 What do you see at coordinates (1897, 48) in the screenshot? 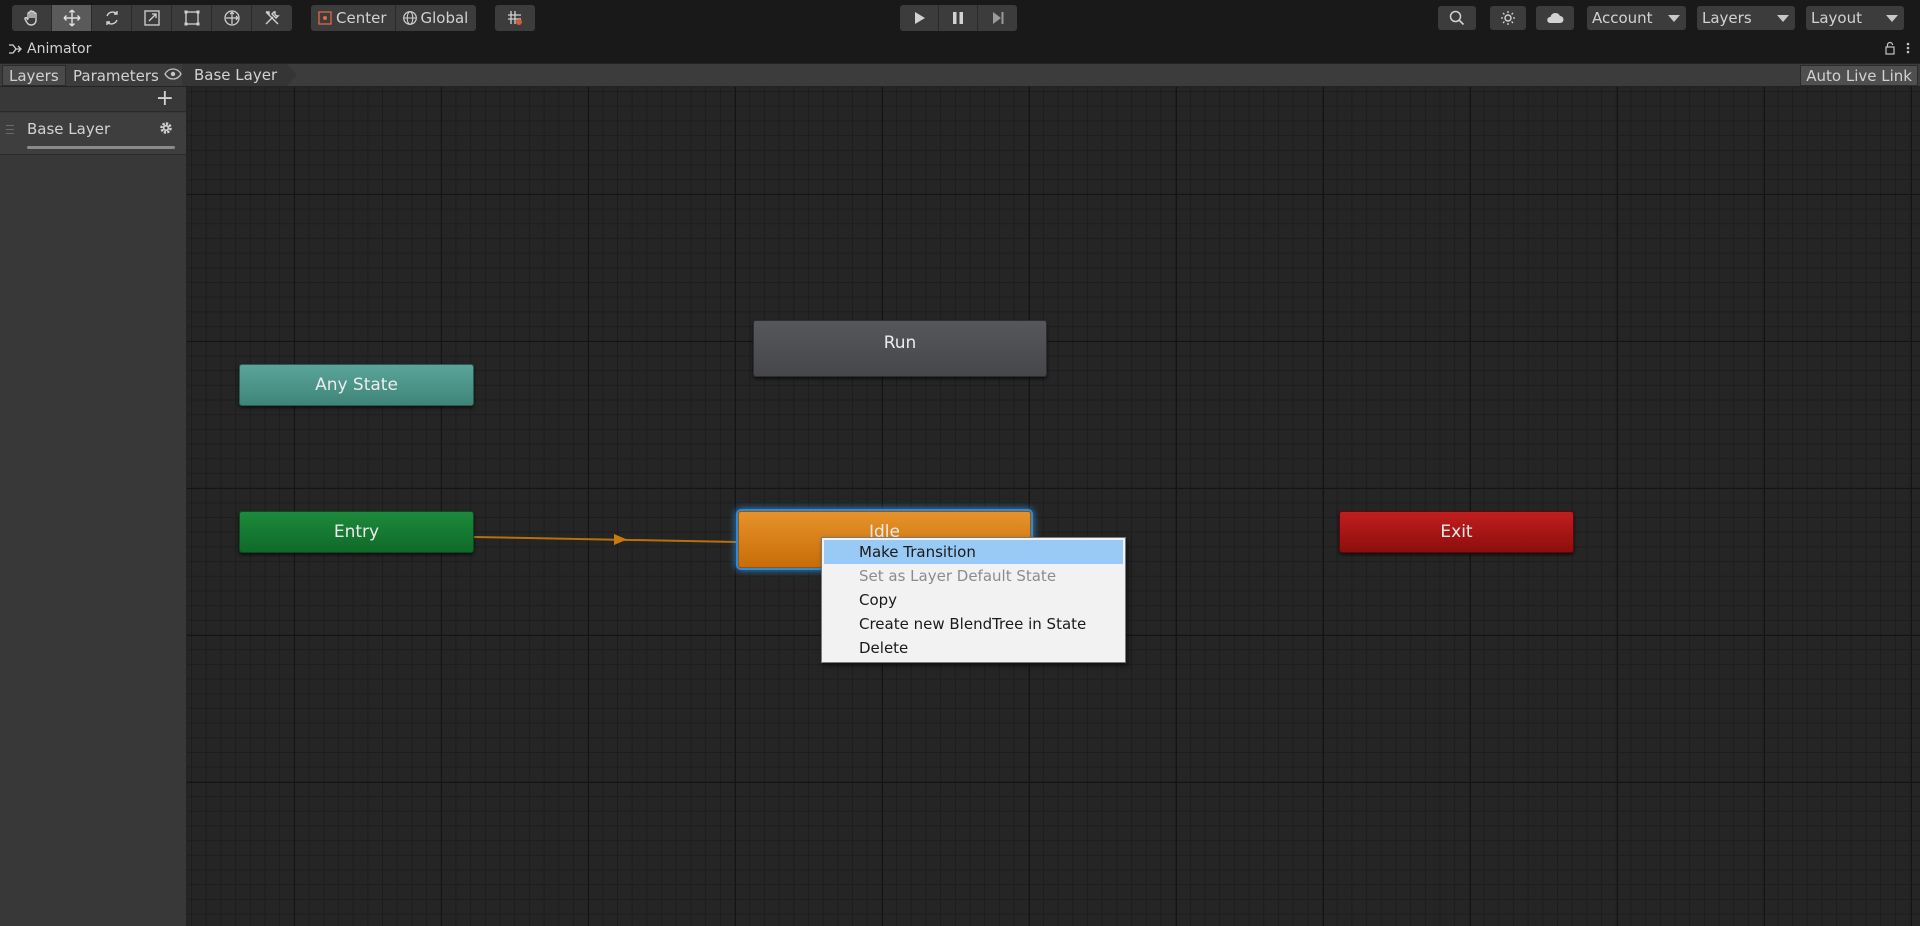
I see `window-controls` at bounding box center [1897, 48].